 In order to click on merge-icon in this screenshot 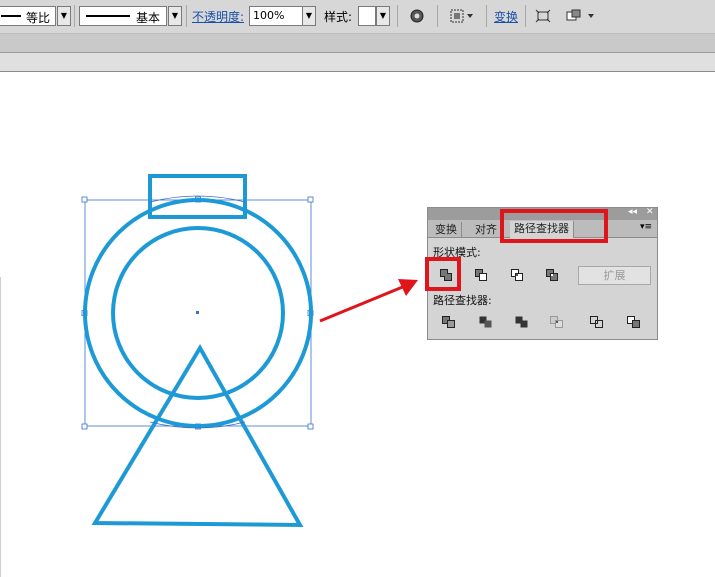, I will do `click(522, 322)`.